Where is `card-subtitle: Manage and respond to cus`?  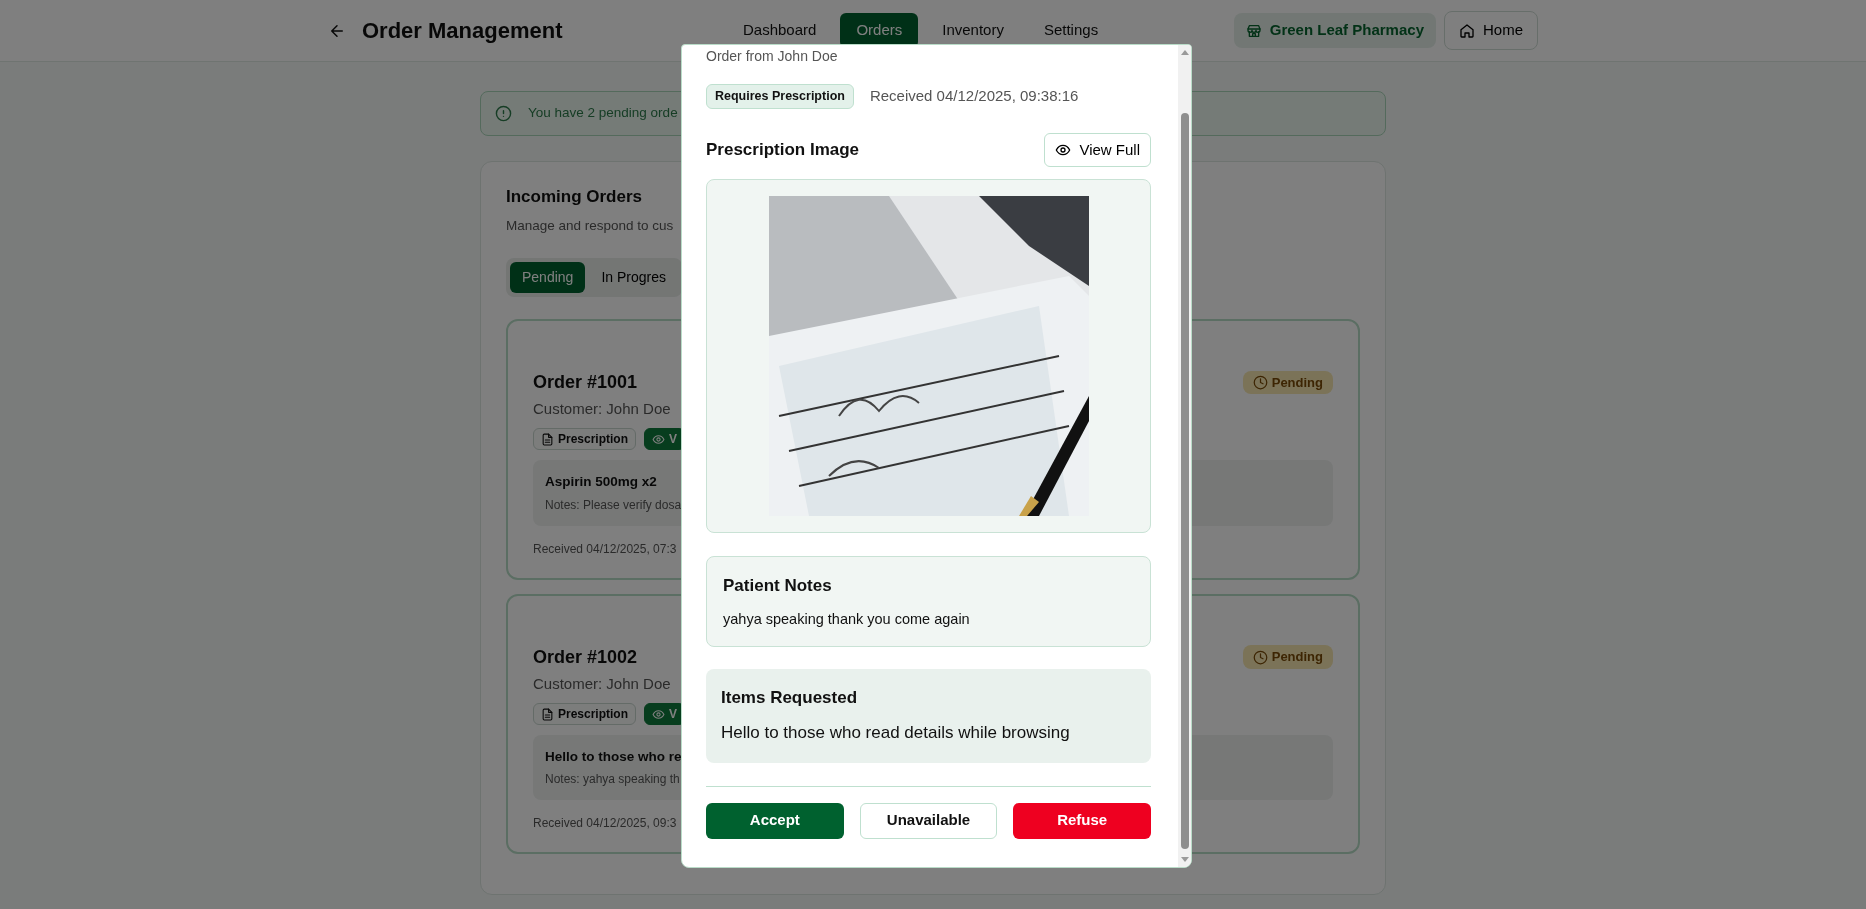 card-subtitle: Manage and respond to cus is located at coordinates (590, 225).